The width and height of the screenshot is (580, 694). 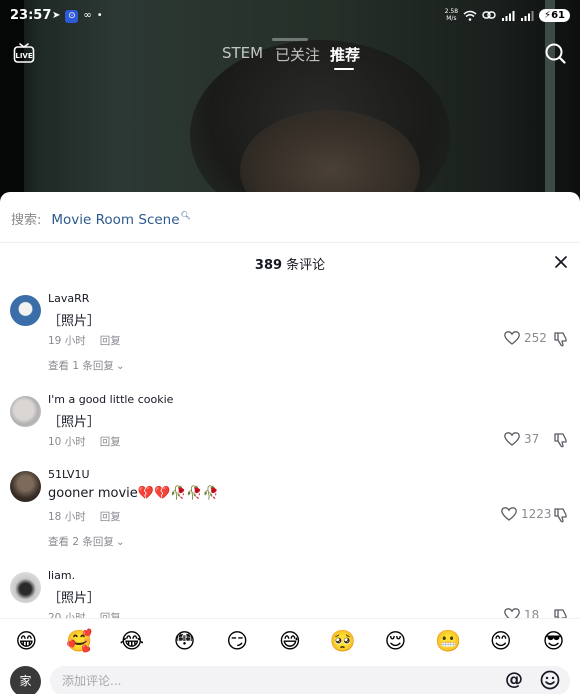 I want to click on wifi-icon, so click(x=470, y=15).